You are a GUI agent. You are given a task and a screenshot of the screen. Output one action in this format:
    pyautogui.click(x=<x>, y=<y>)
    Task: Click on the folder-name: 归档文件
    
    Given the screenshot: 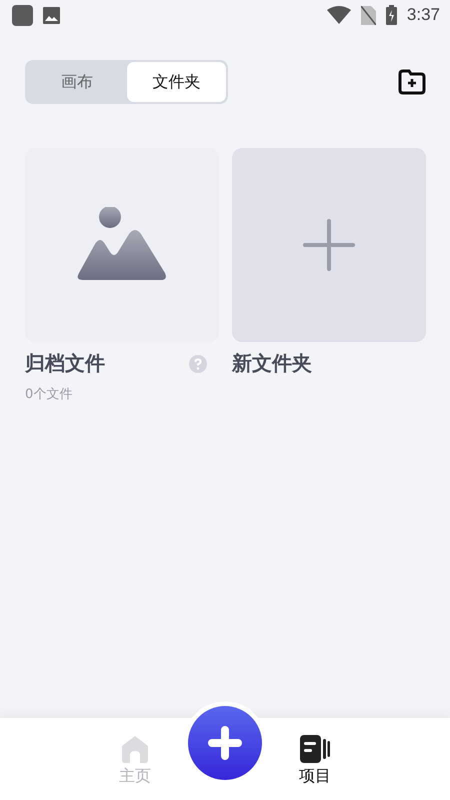 What is the action you would take?
    pyautogui.click(x=65, y=363)
    